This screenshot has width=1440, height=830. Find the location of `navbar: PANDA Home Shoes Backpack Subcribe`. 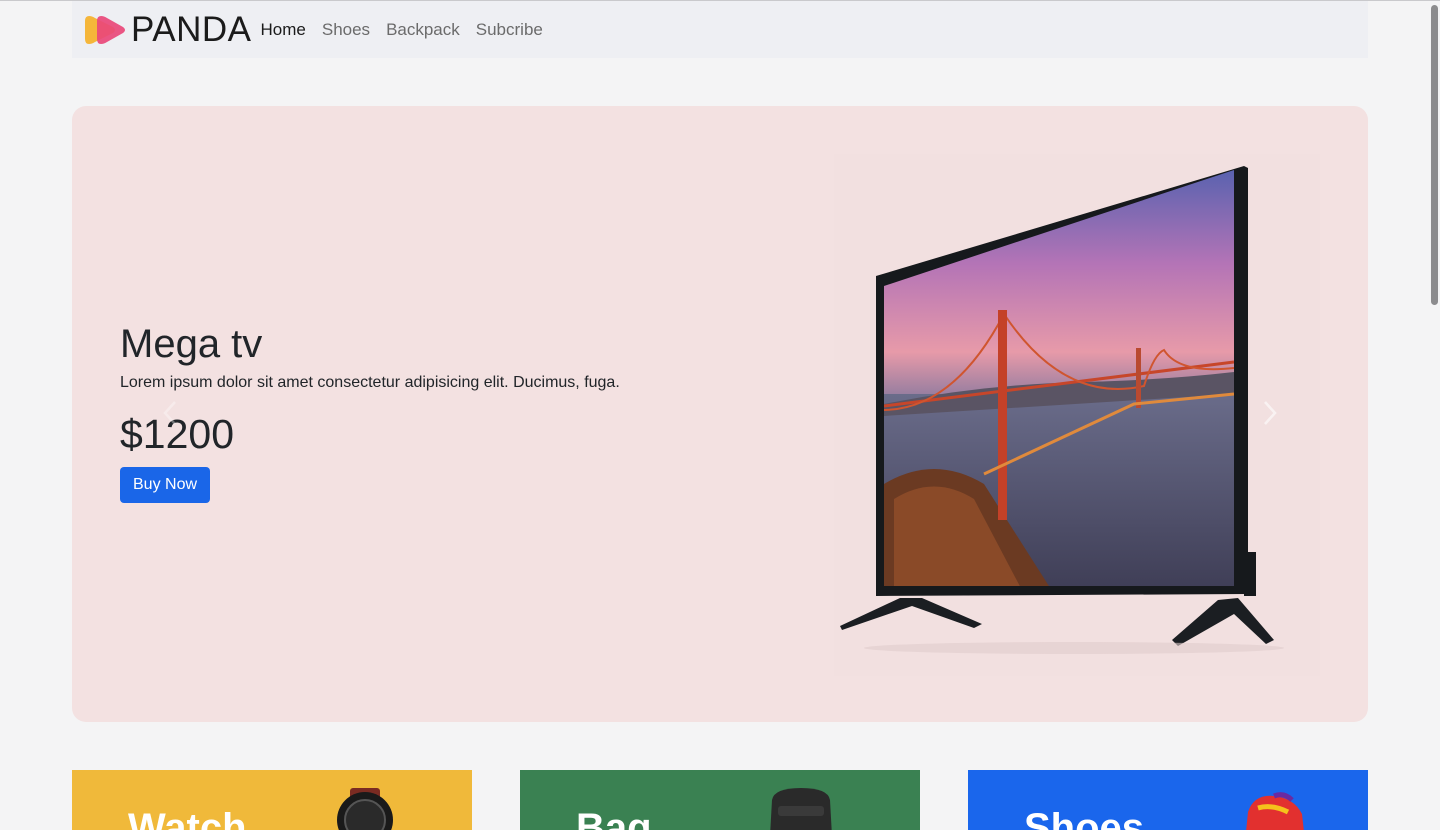

navbar: PANDA Home Shoes Backpack Subcribe is located at coordinates (720, 29).